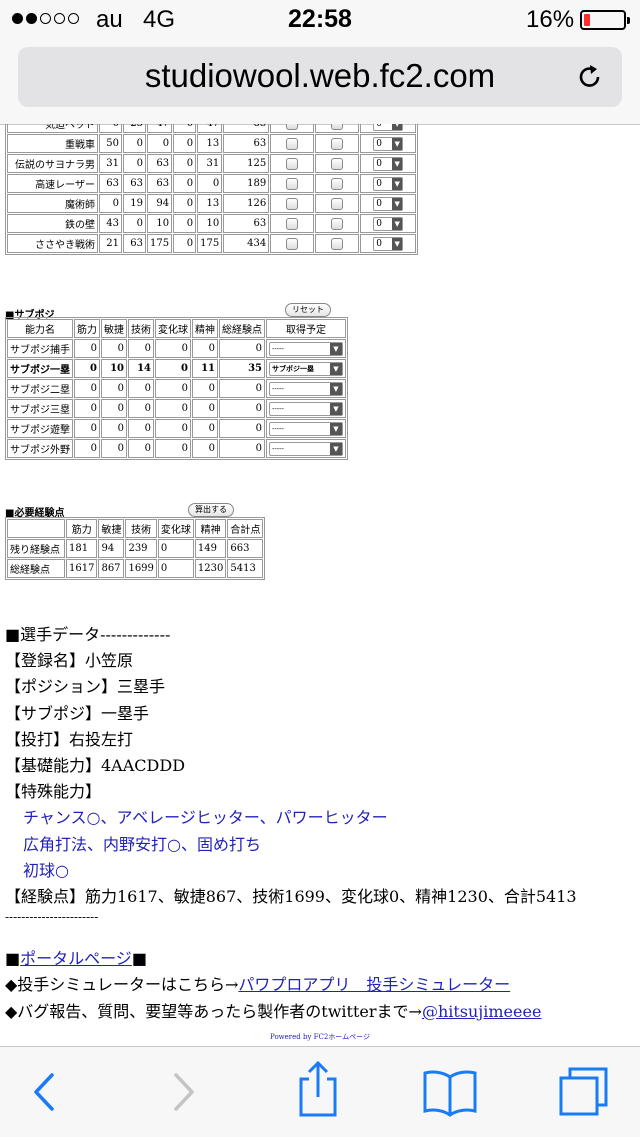 The height and width of the screenshot is (1137, 640). What do you see at coordinates (210, 203) in the screenshot?
I see `skill-value: 13` at bounding box center [210, 203].